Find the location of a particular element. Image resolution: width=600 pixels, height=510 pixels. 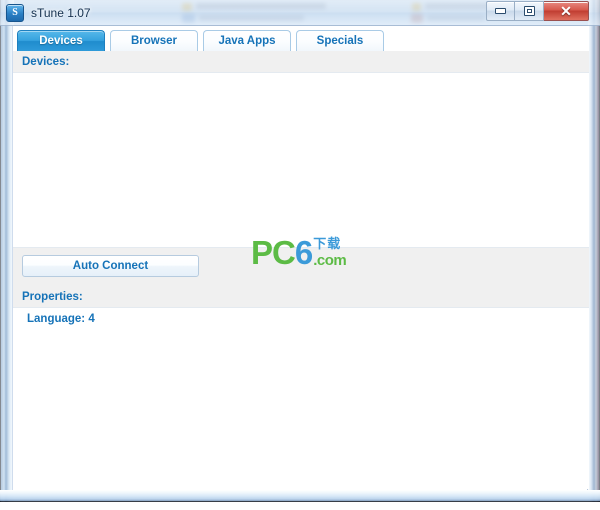

tab-browser: Browser is located at coordinates (154, 40).